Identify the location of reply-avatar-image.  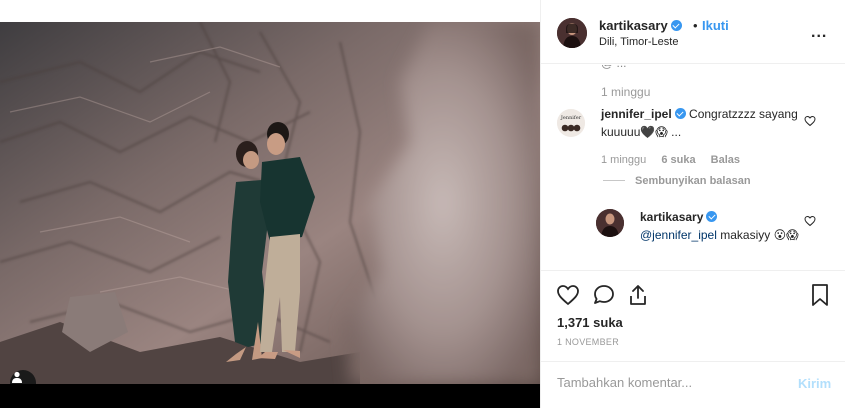
(610, 223).